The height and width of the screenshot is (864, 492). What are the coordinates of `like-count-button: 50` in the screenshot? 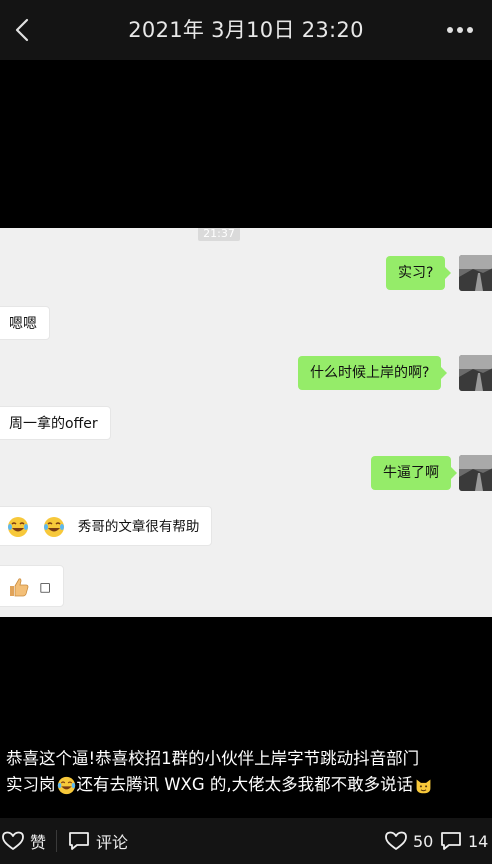 It's located at (409, 841).